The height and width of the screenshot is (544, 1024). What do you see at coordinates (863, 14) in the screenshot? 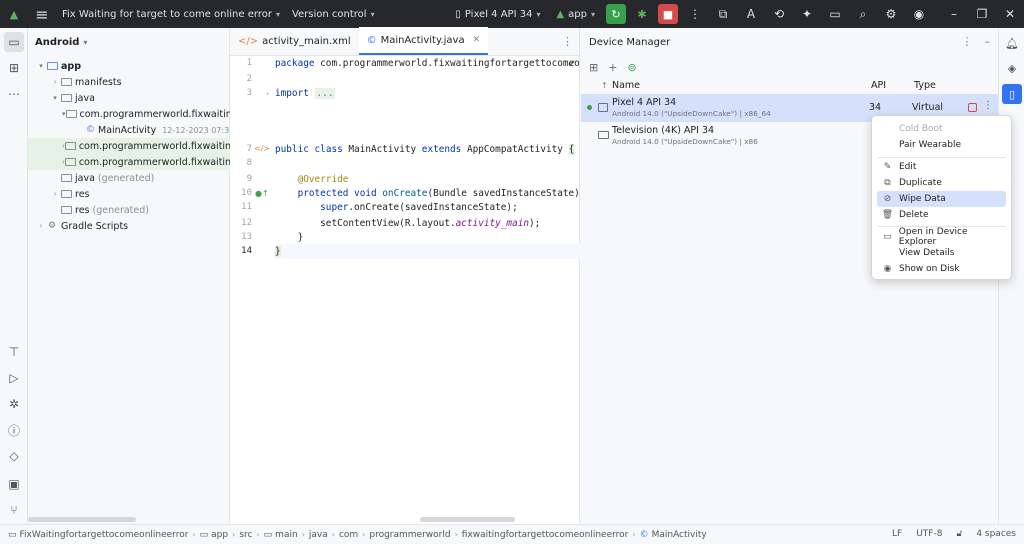
I see `search-icon: ⌕` at bounding box center [863, 14].